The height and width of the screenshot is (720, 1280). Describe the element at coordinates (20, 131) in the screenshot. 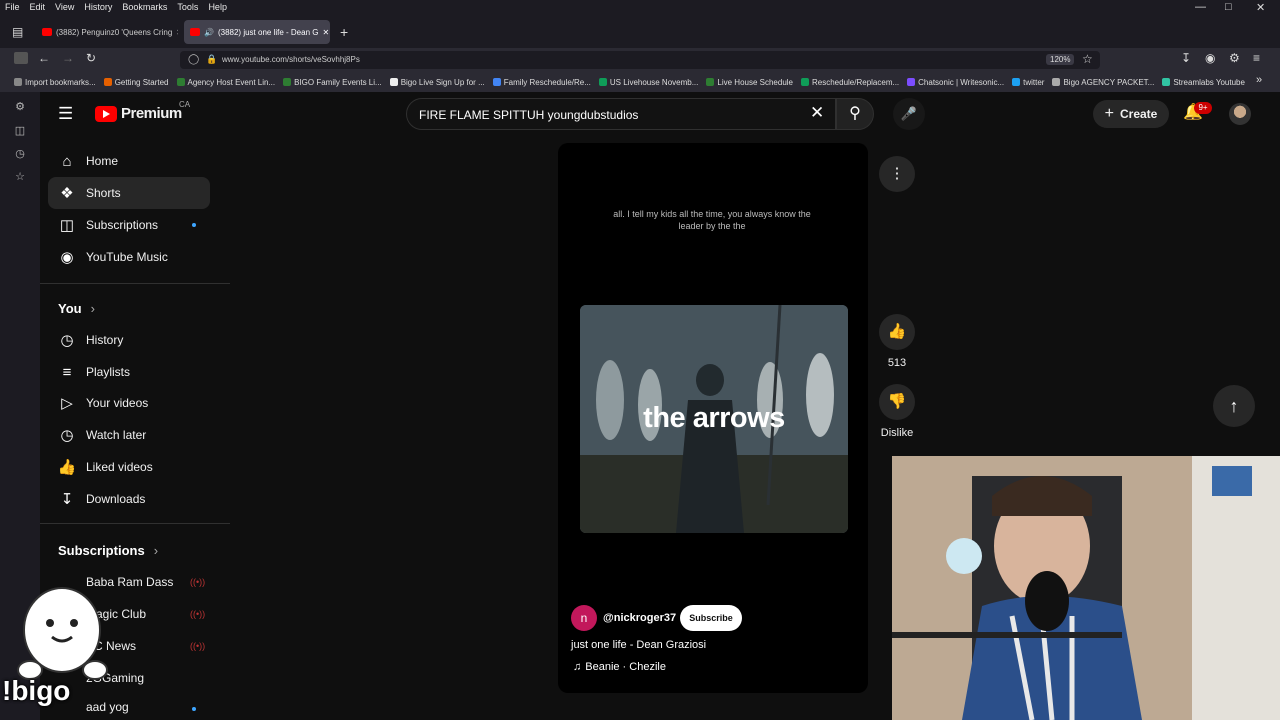

I see `synced-tabs-icon: ◫` at that location.